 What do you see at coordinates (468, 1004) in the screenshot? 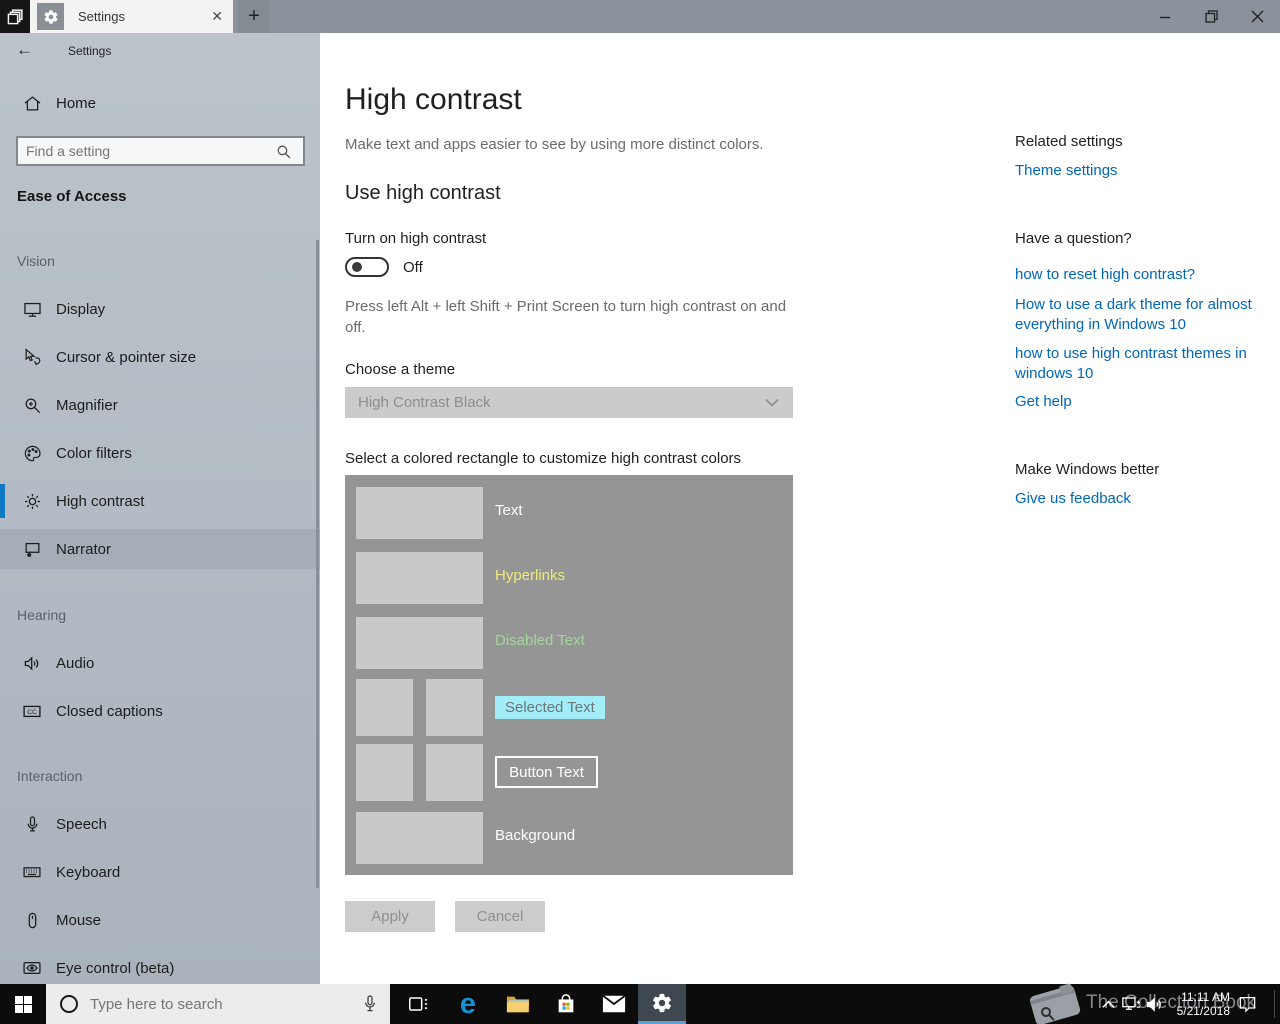
I see `taskbar-app-edge: e` at bounding box center [468, 1004].